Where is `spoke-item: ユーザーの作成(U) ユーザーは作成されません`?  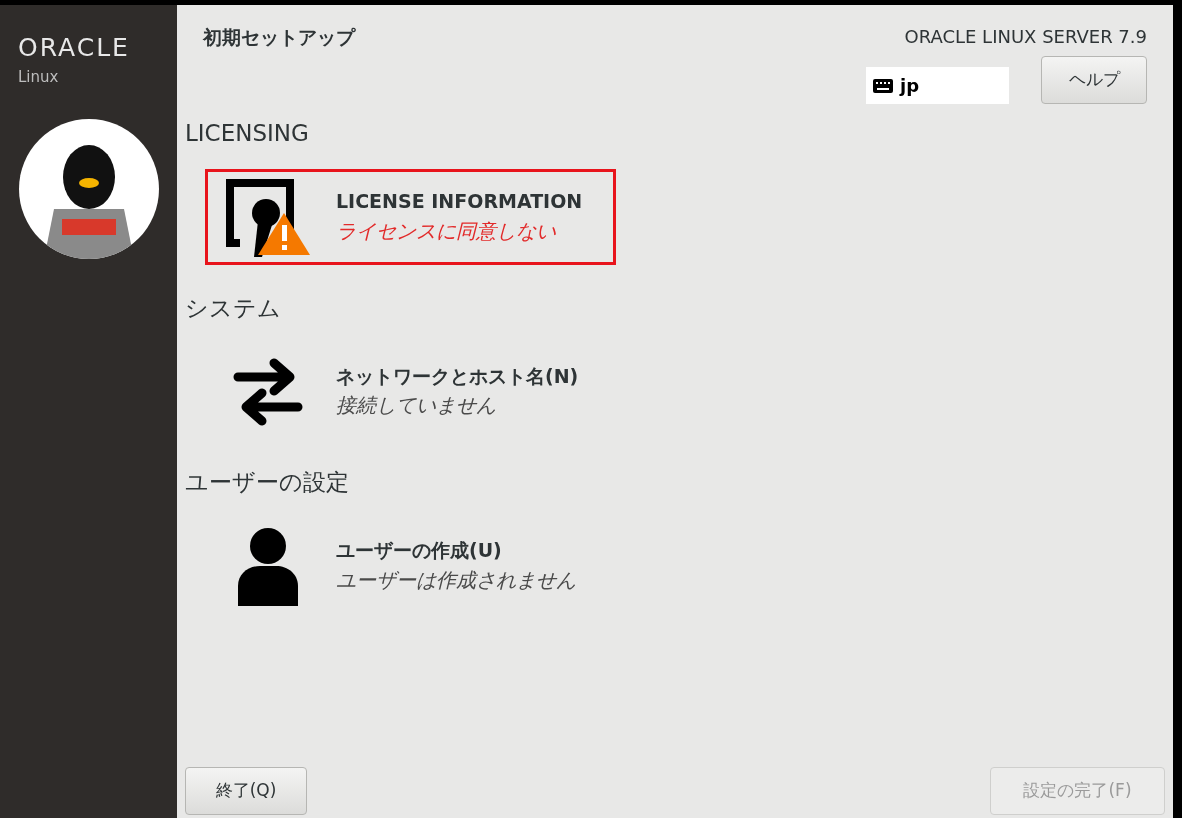
spoke-item: ユーザーの作成(U) ユーザーは作成されません is located at coordinates (410, 565).